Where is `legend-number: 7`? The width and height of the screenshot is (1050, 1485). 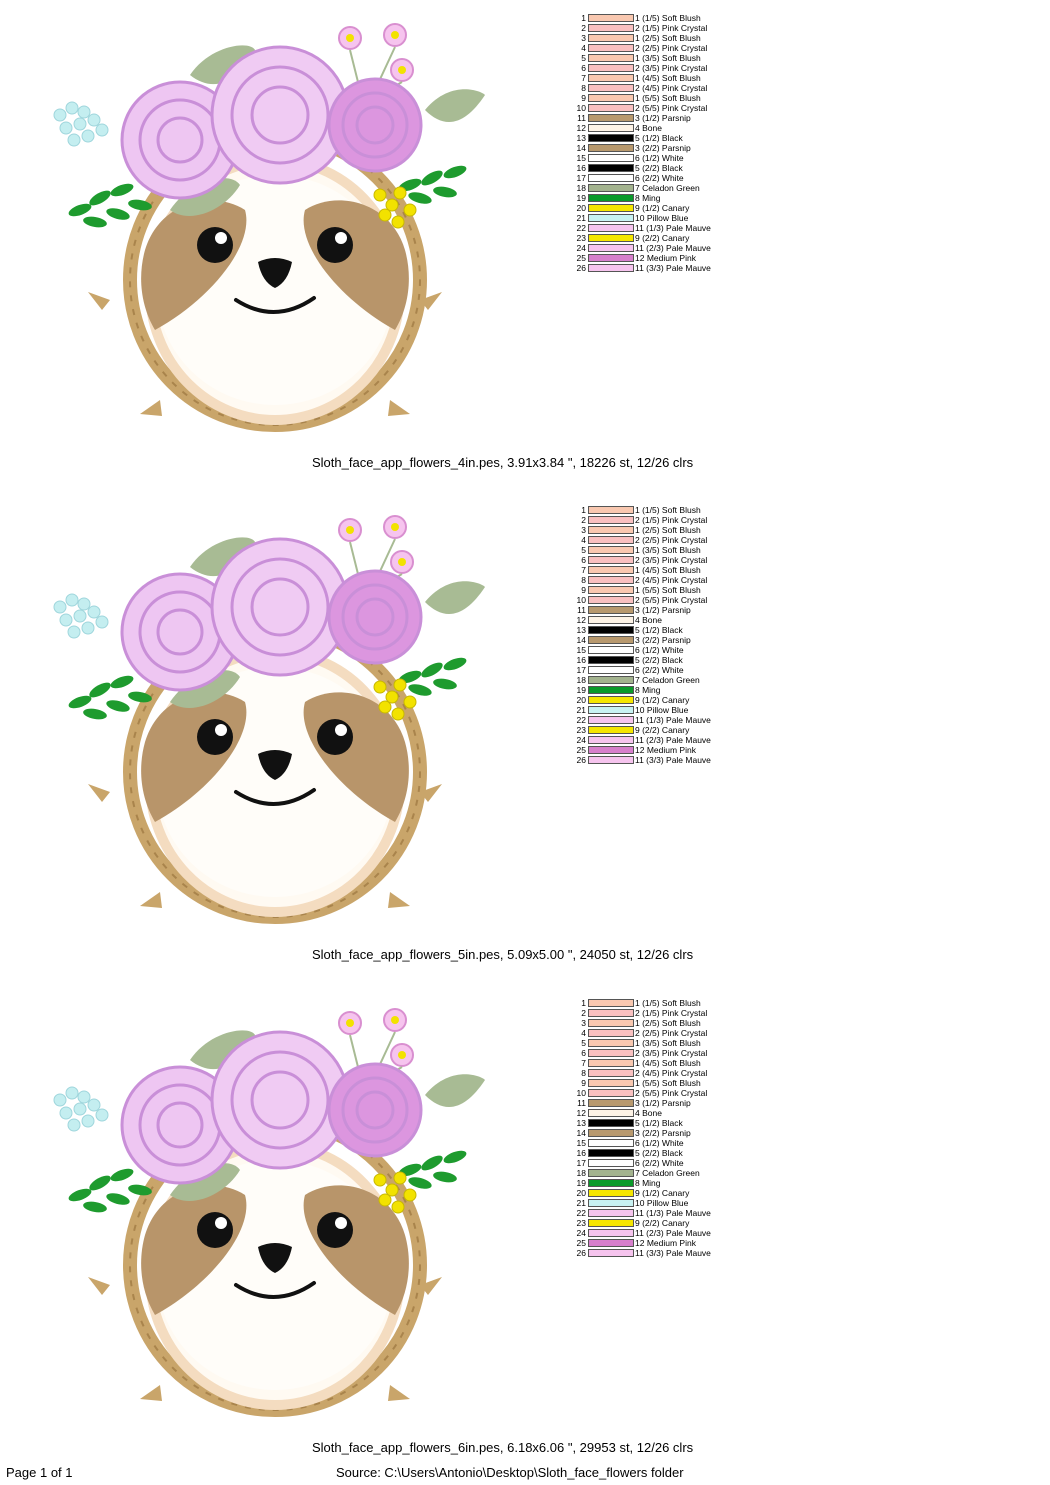 legend-number: 7 is located at coordinates (583, 78).